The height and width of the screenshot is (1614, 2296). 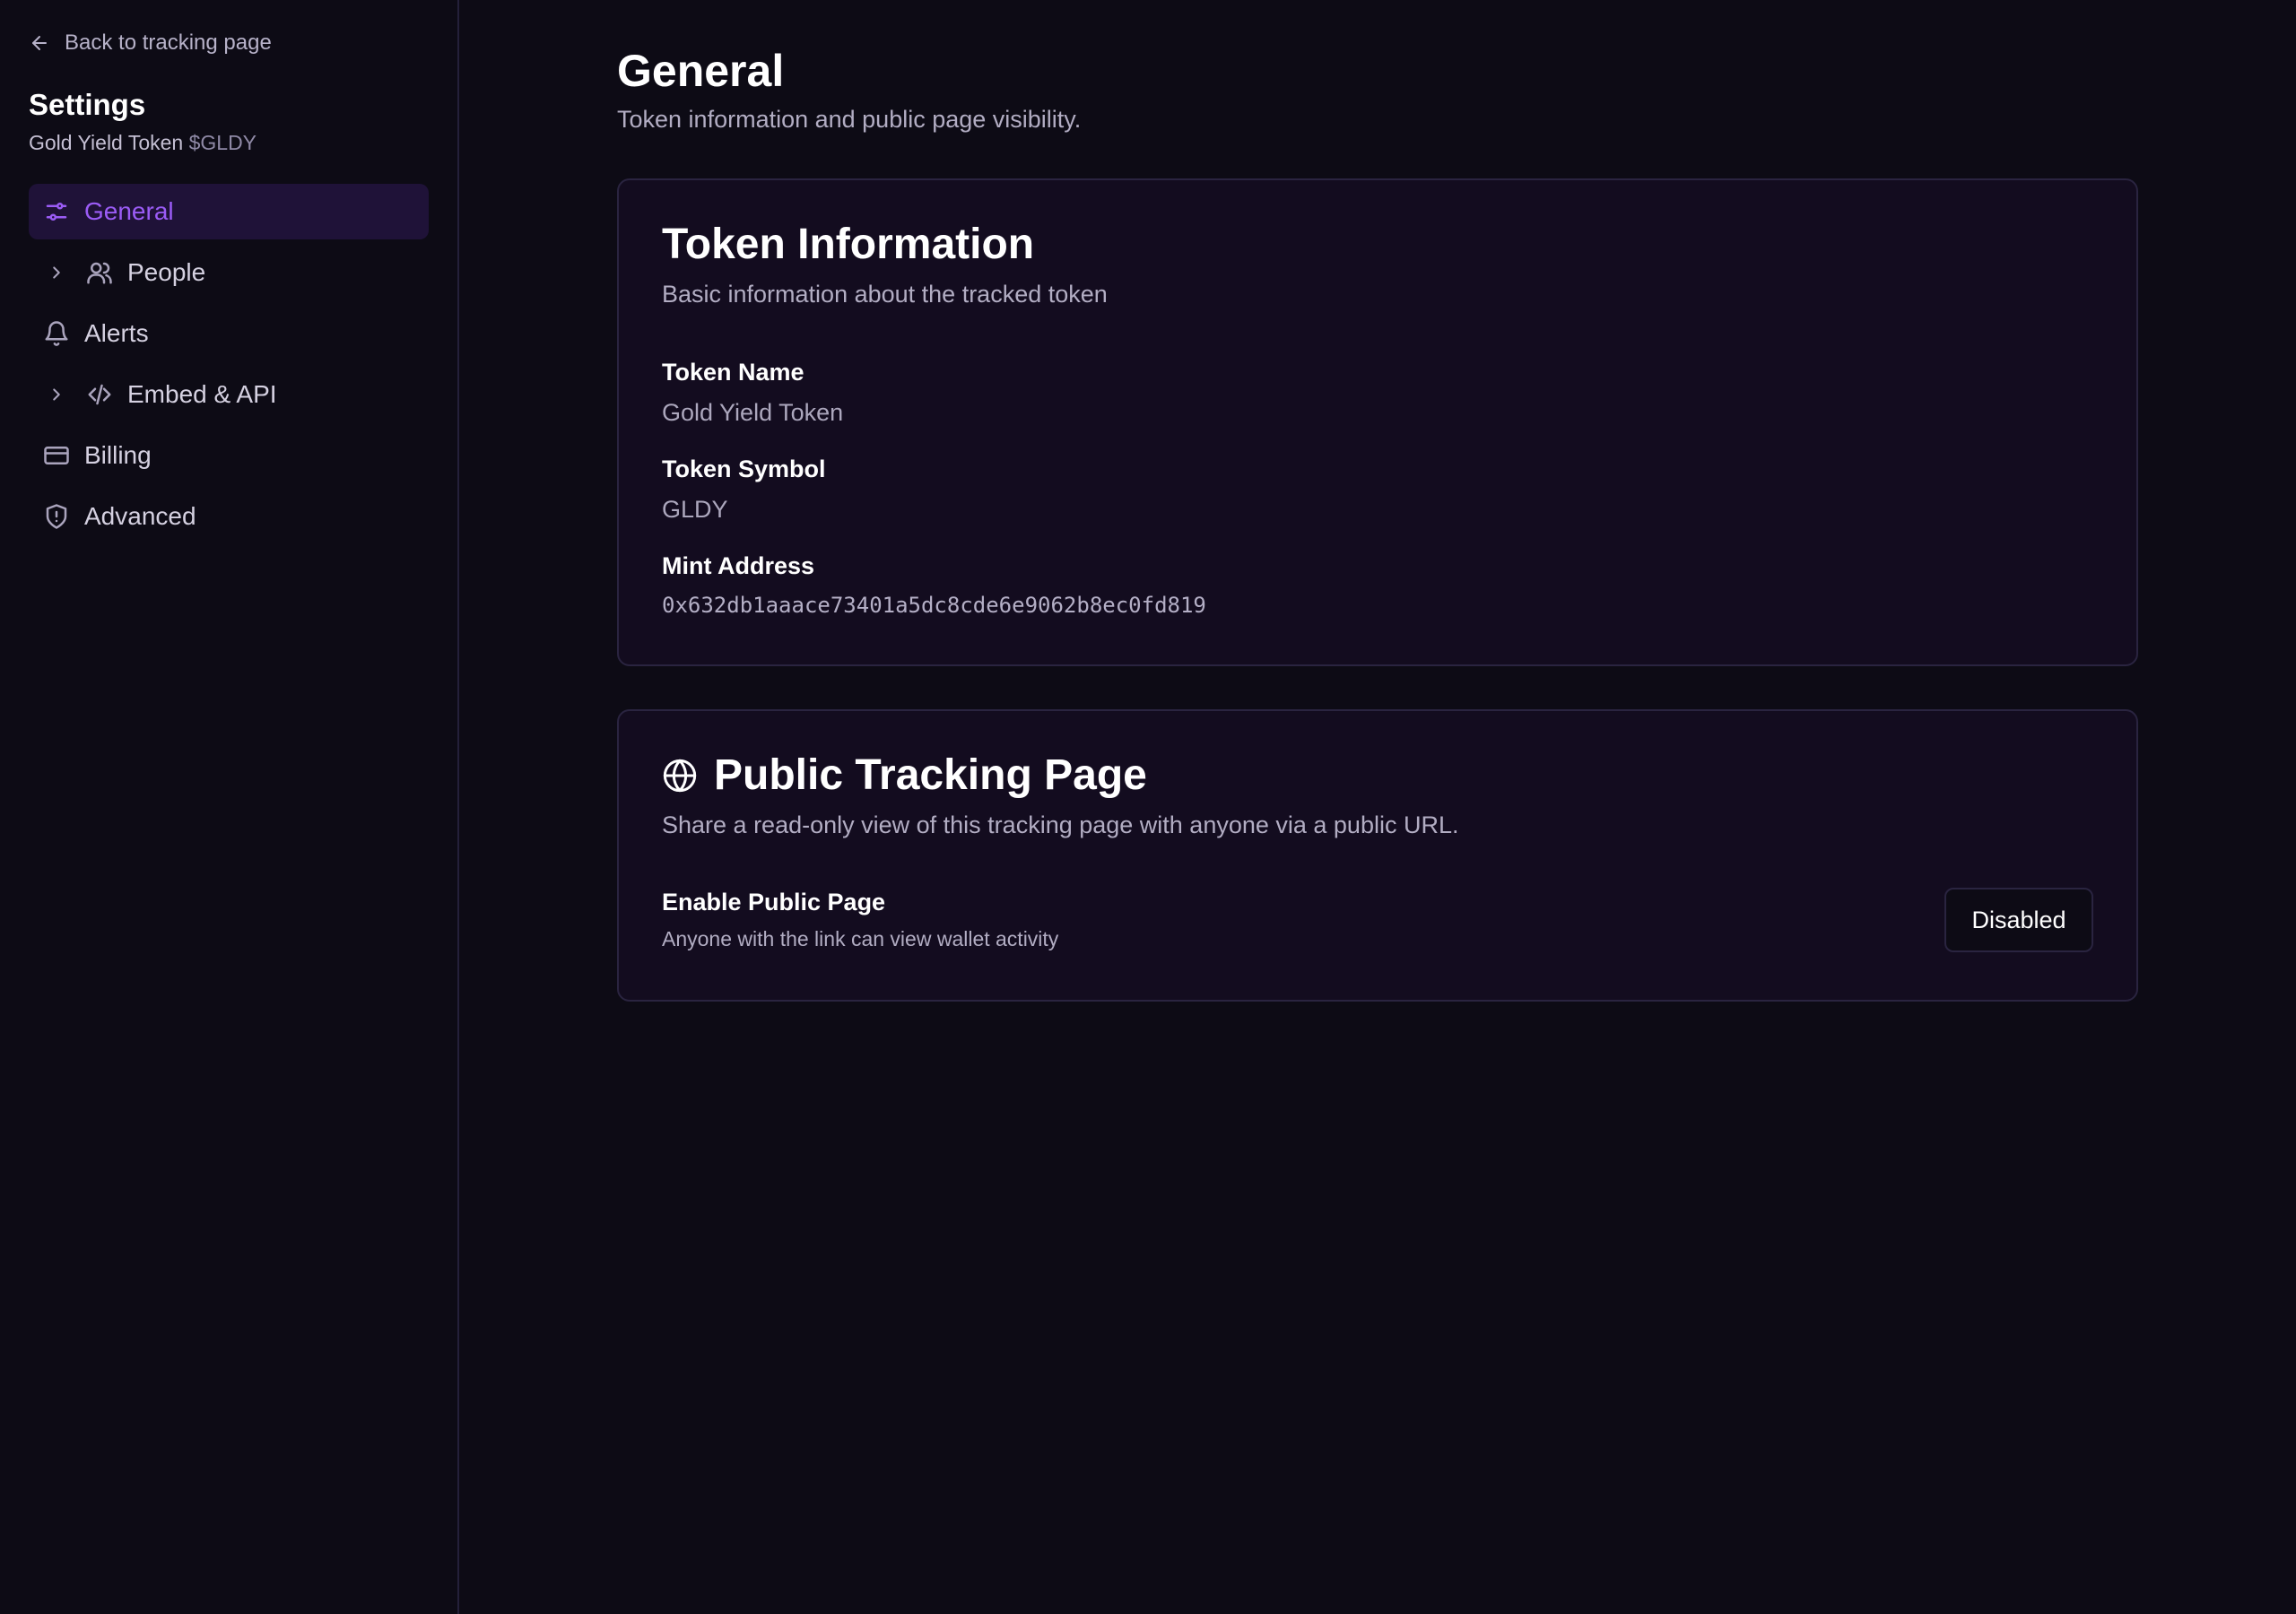 What do you see at coordinates (56, 516) in the screenshot?
I see `shield-alert-icon` at bounding box center [56, 516].